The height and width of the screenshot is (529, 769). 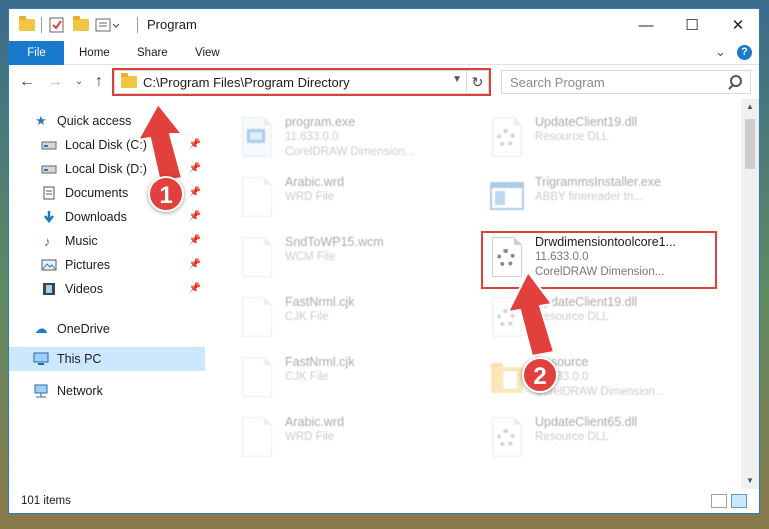 What do you see at coordinates (301, 82) in the screenshot?
I see `address-highlight-box` at bounding box center [301, 82].